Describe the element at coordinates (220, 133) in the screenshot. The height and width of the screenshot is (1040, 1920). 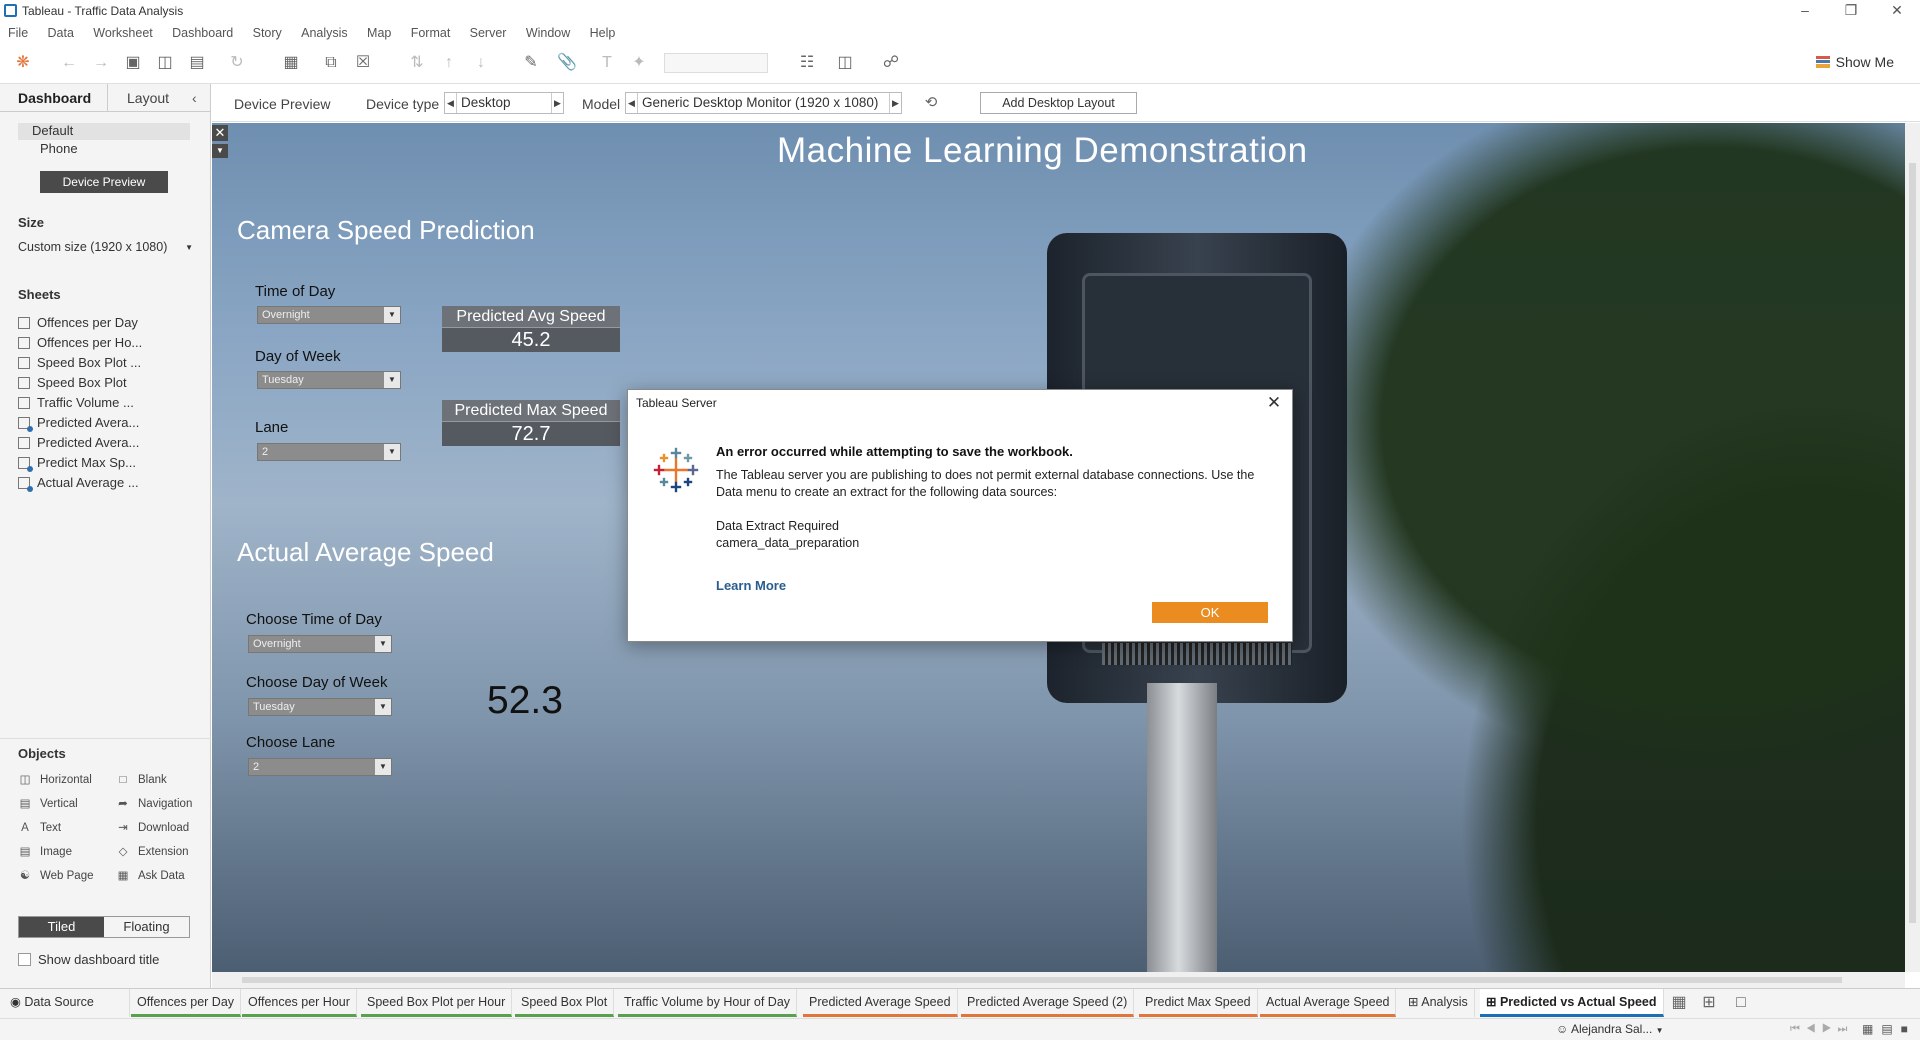
I see `close-zone-icon: ✕` at that location.